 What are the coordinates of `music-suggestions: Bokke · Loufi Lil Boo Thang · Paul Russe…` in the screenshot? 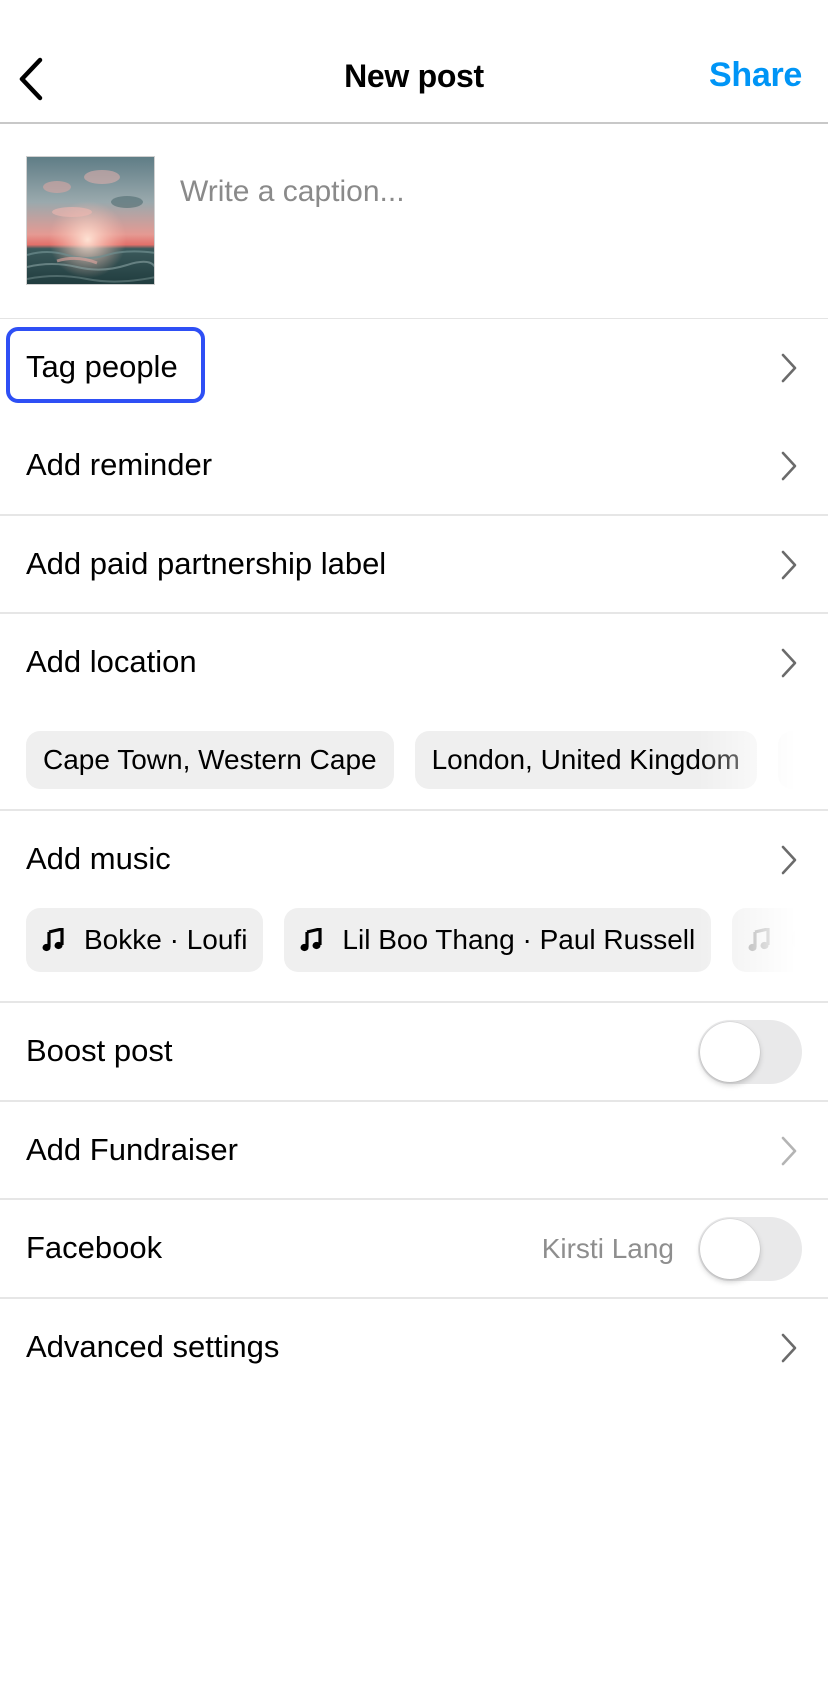 It's located at (427, 940).